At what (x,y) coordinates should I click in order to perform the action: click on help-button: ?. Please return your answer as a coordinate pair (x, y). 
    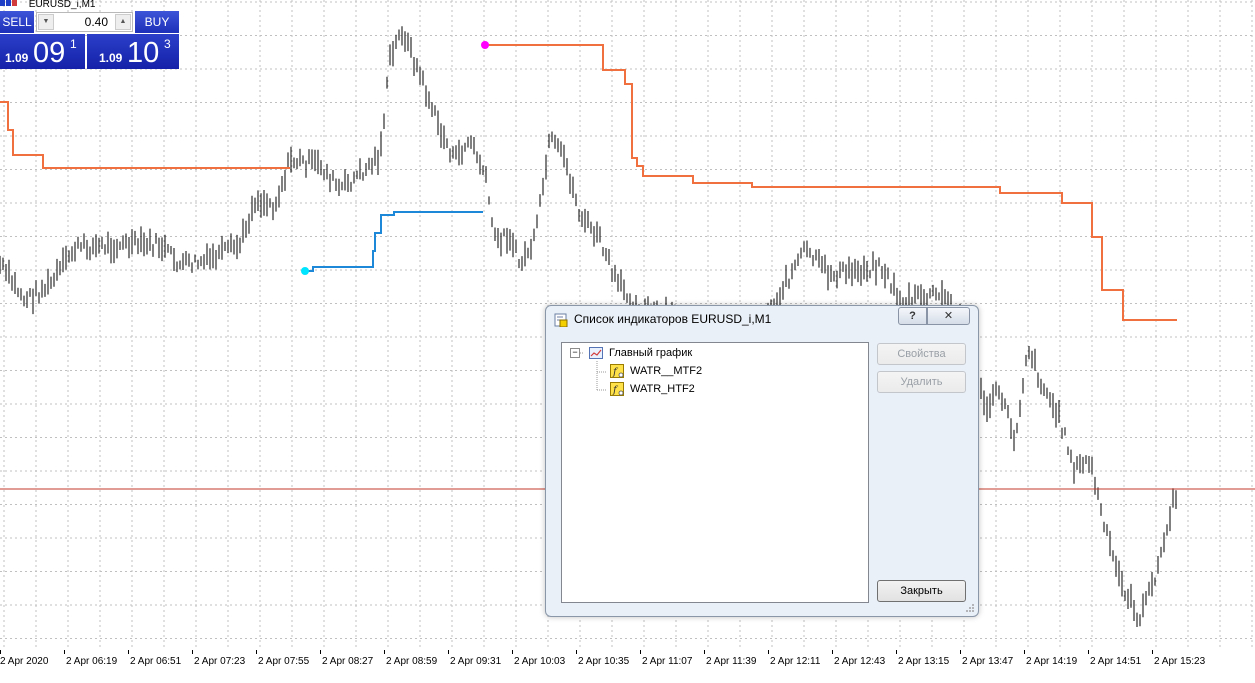
    Looking at the image, I should click on (912, 316).